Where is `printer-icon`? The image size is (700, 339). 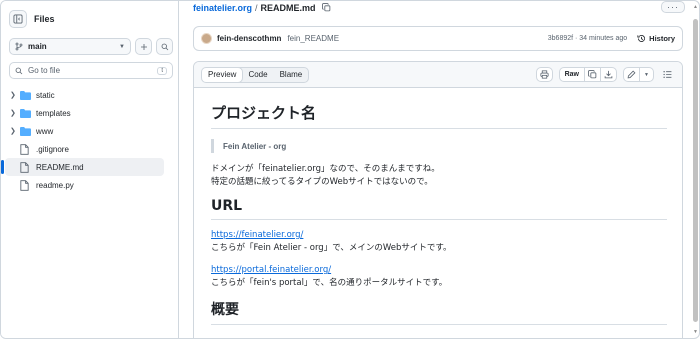 printer-icon is located at coordinates (544, 74).